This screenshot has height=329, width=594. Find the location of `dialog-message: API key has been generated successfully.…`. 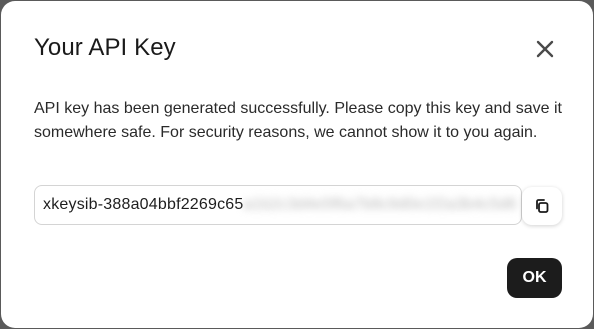

dialog-message: API key has been generated successfully.… is located at coordinates (298, 120).